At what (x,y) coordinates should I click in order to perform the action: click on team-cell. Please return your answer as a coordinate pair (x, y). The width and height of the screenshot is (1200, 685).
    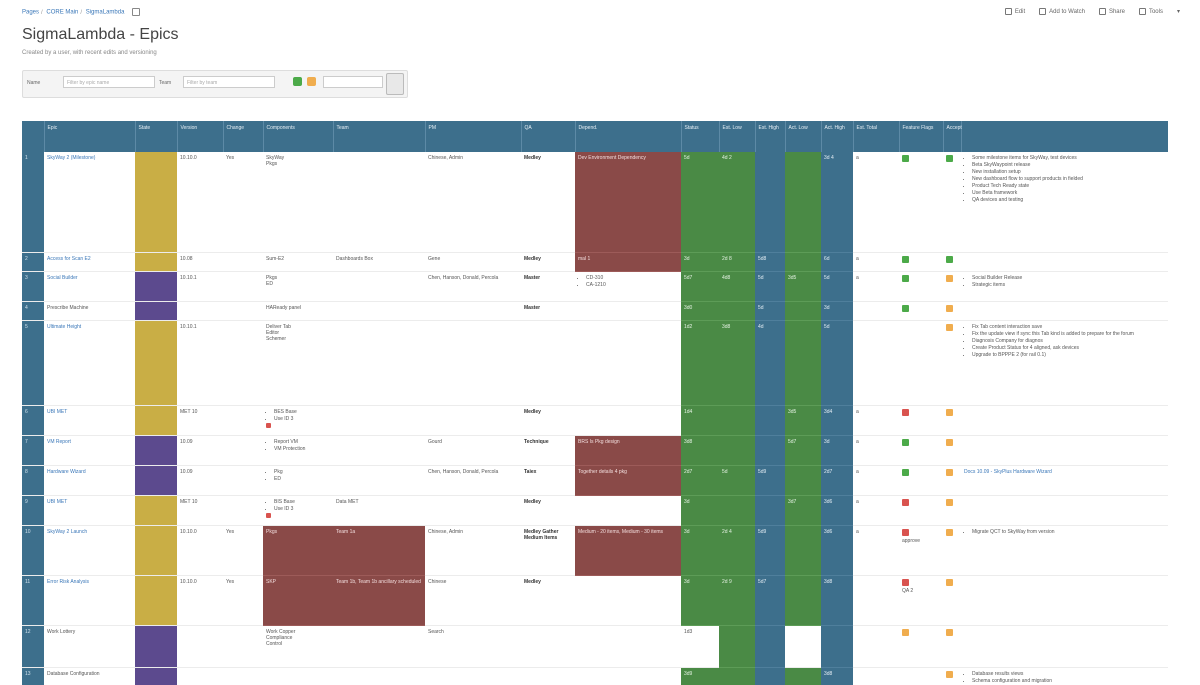
    Looking at the image, I should click on (379, 286).